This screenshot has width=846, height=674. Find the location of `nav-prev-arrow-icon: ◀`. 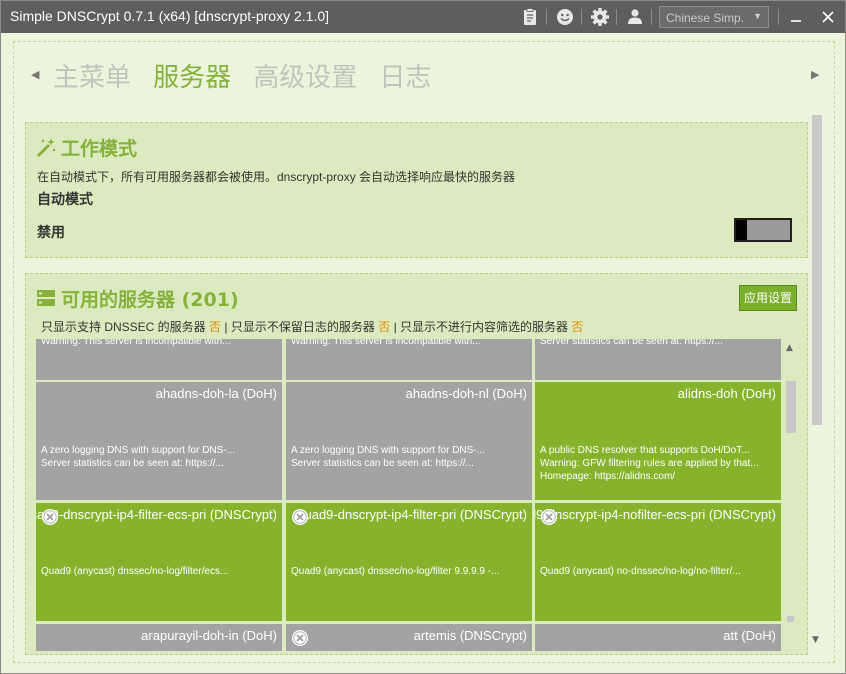

nav-prev-arrow-icon: ◀ is located at coordinates (35, 74).